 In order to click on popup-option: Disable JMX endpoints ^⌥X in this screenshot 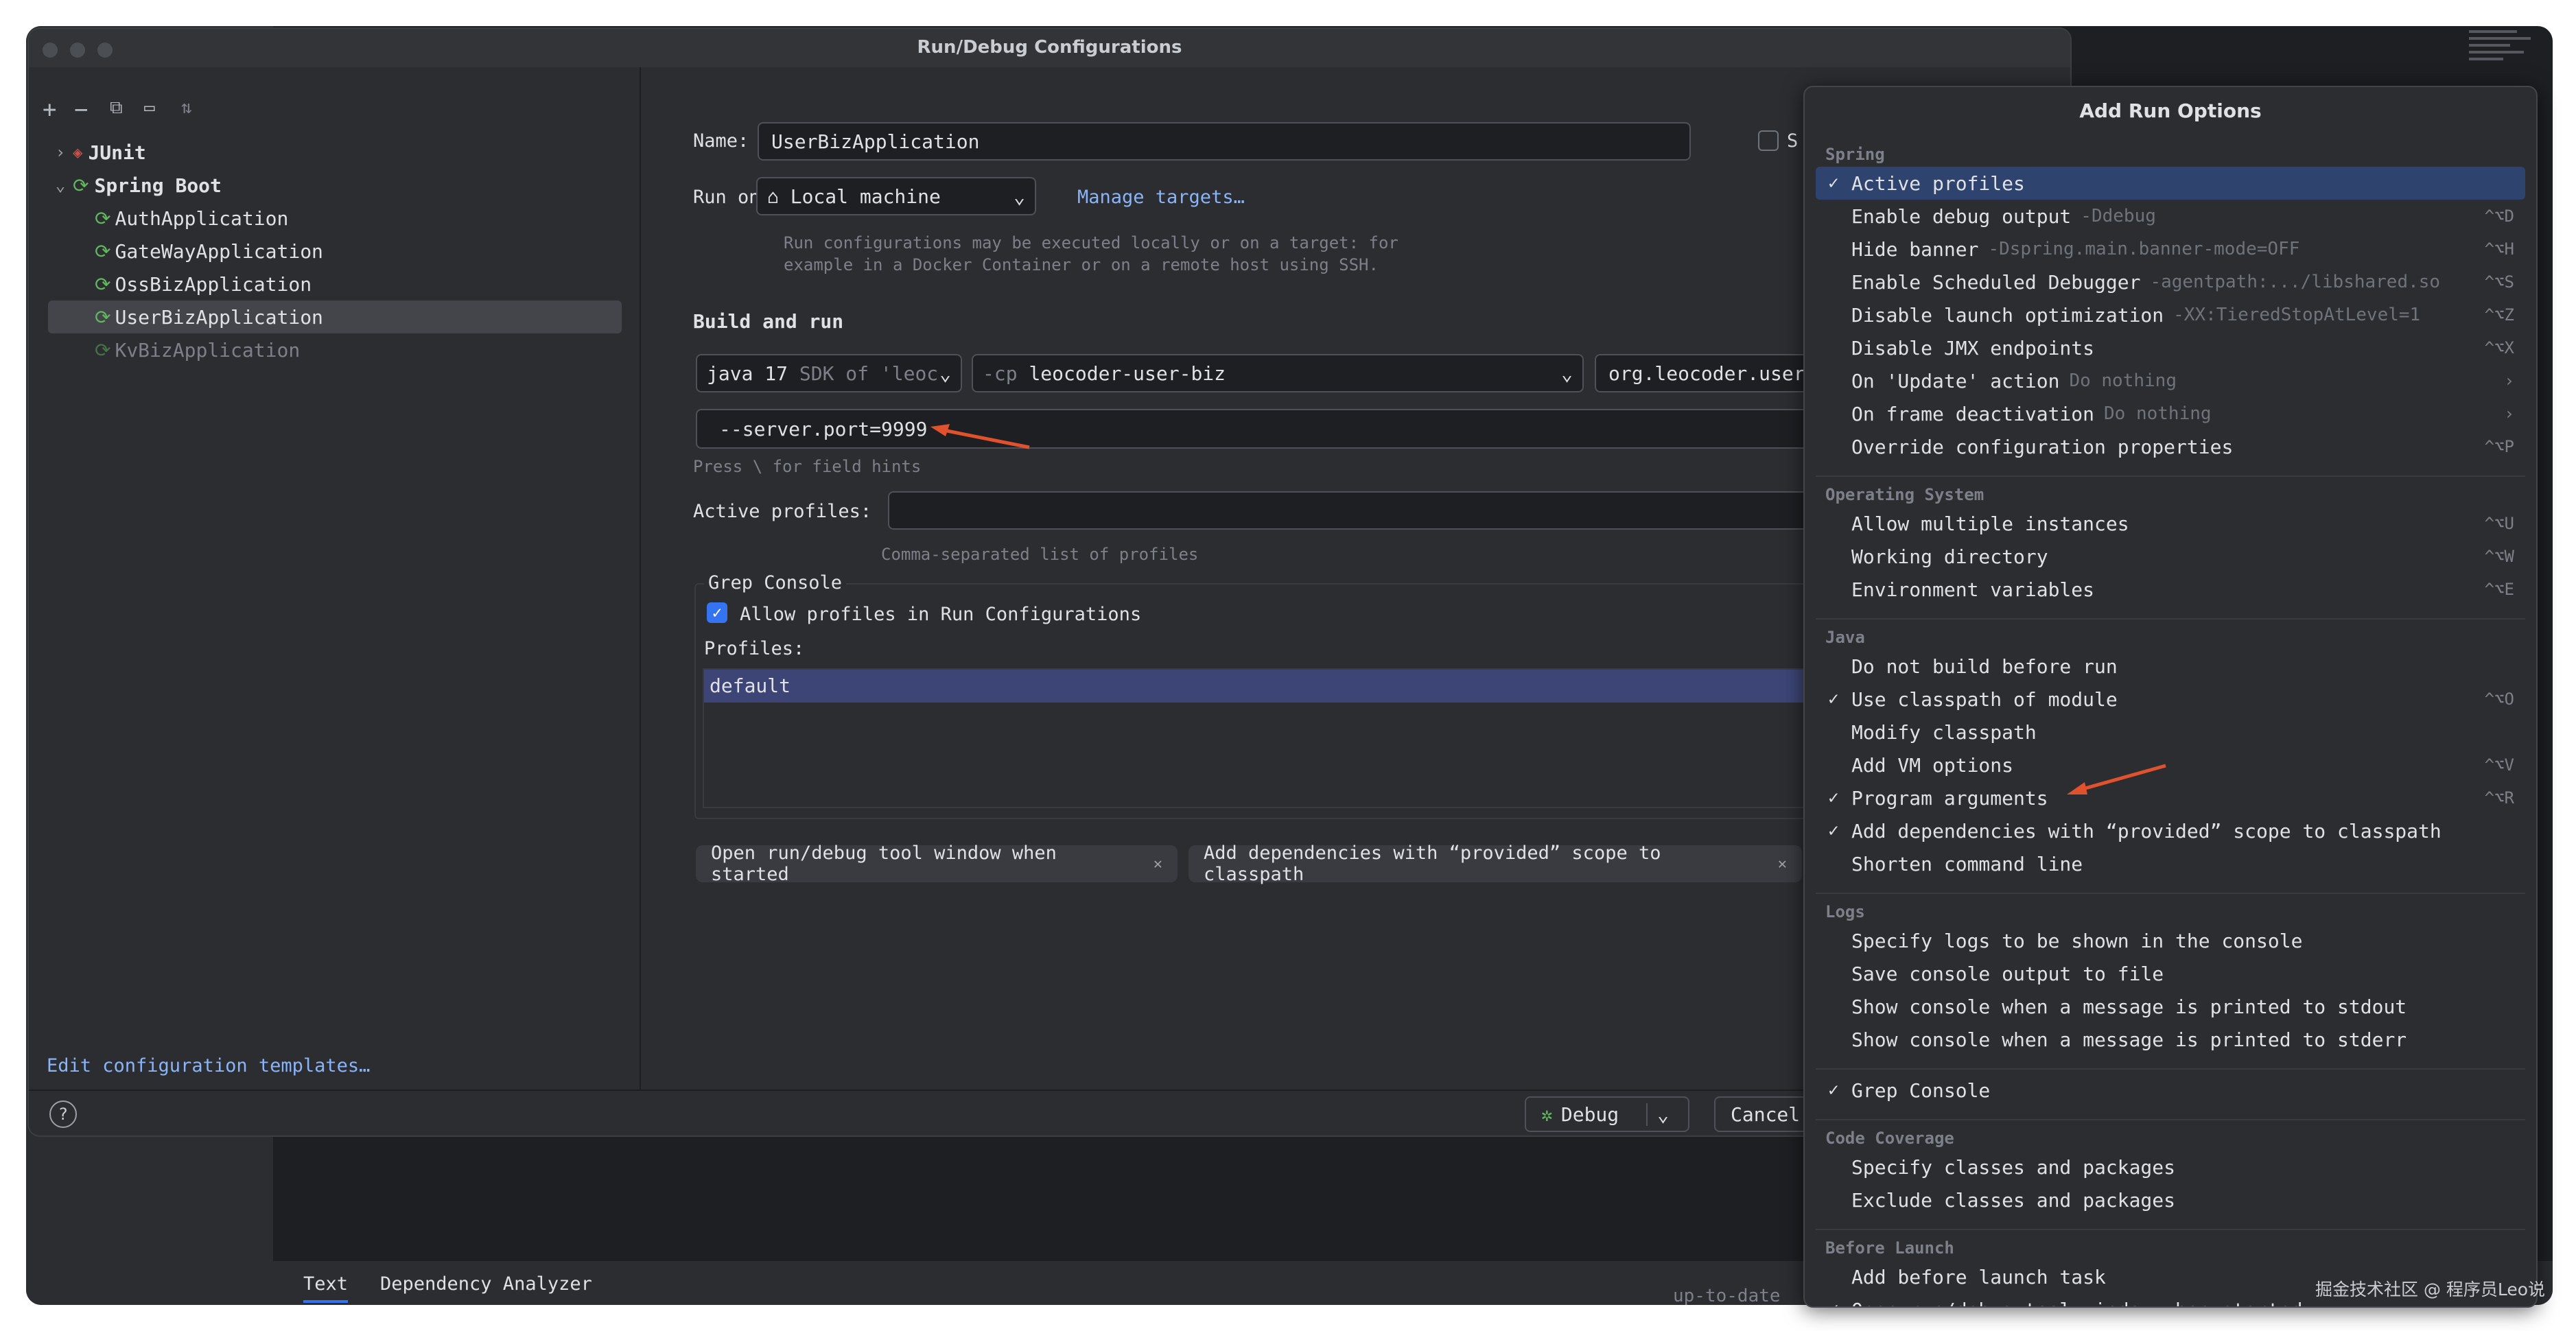, I will do `click(2170, 347)`.